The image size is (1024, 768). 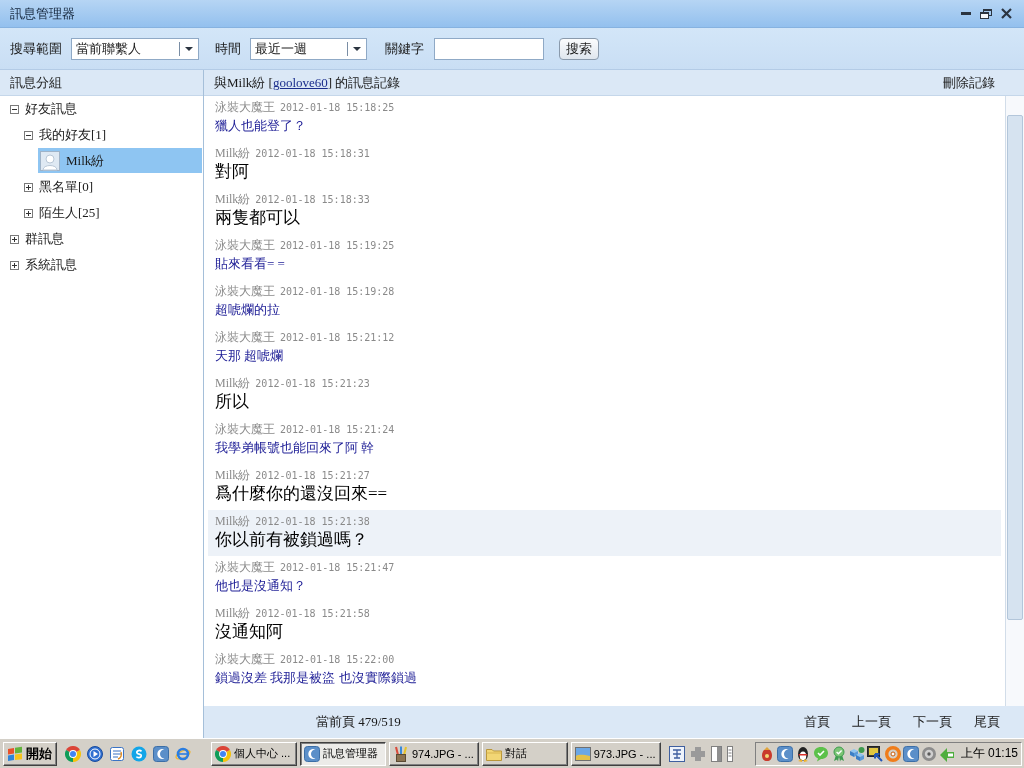 What do you see at coordinates (987, 722) in the screenshot?
I see `pager-link: 尾頁` at bounding box center [987, 722].